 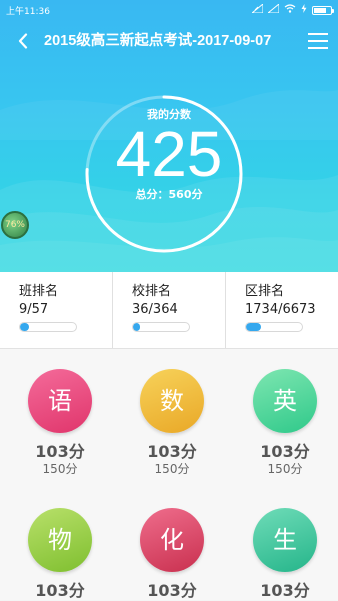 What do you see at coordinates (169, 154) in the screenshot?
I see `score-value: 425` at bounding box center [169, 154].